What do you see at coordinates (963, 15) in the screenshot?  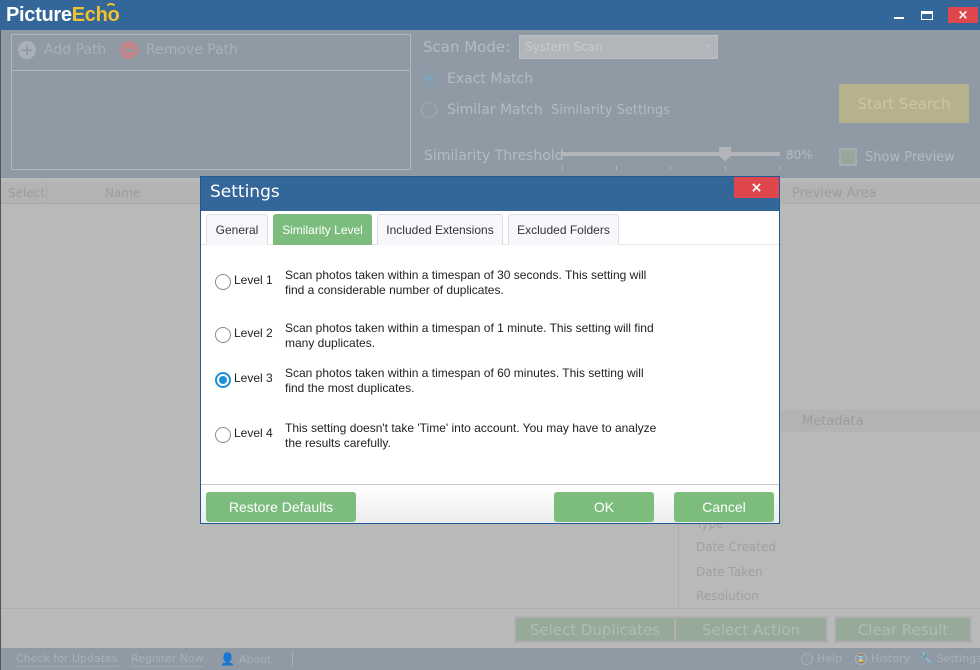 I see `window-close-button: ×` at bounding box center [963, 15].